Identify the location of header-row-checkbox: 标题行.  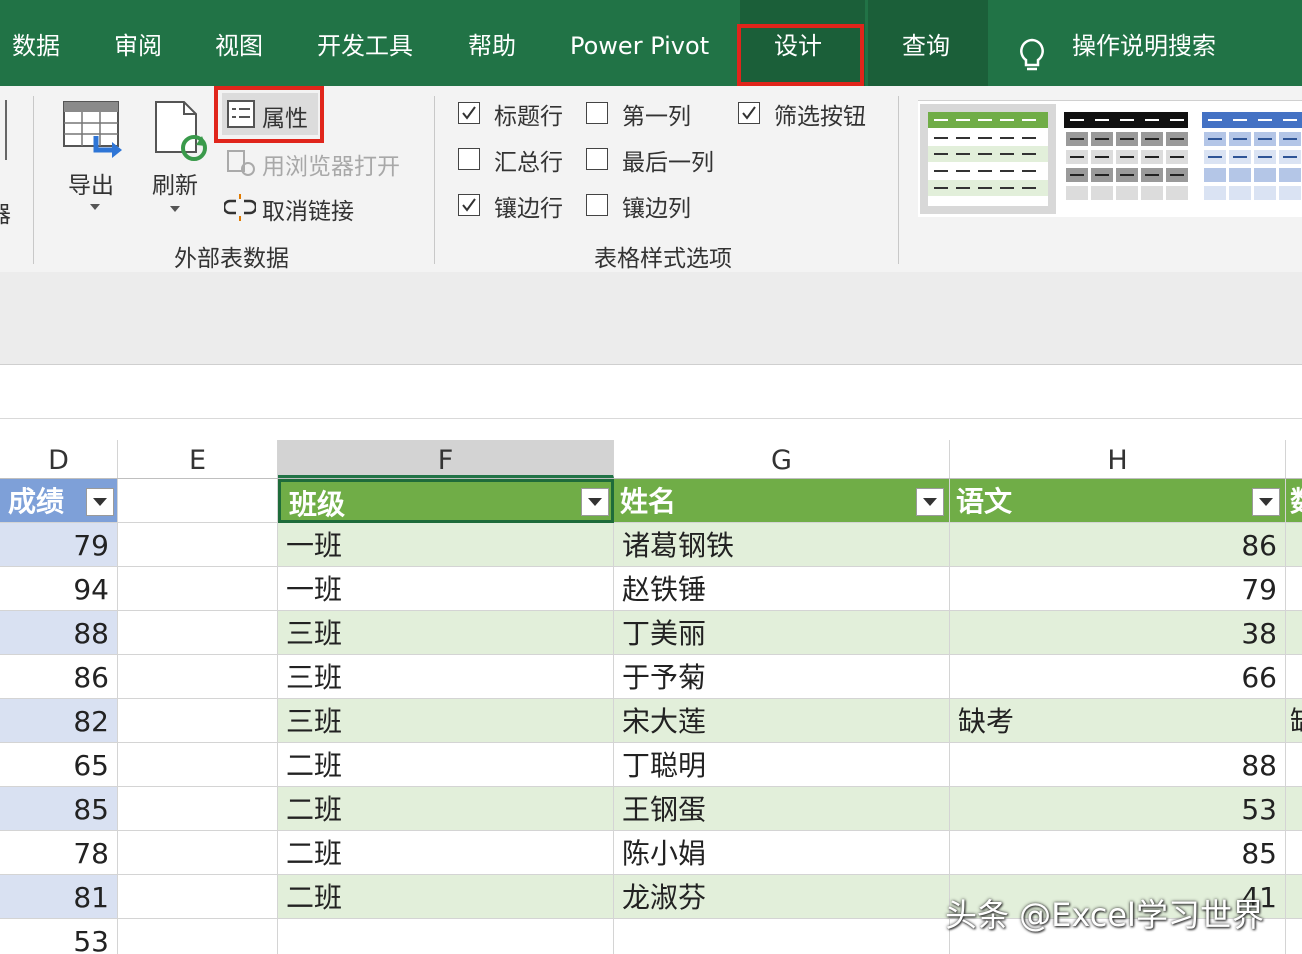
(518, 115).